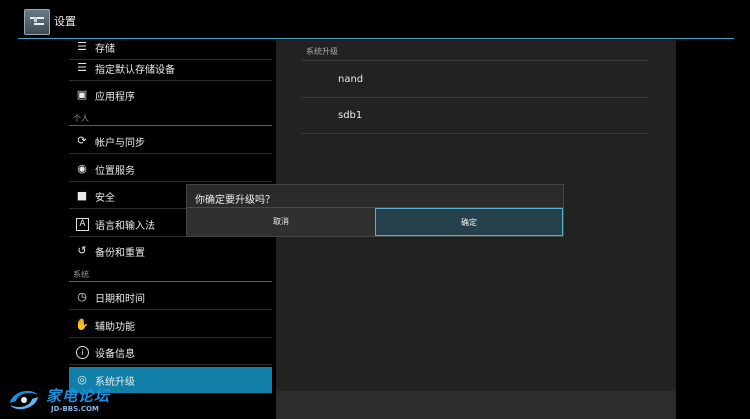  I want to click on cancel-label: 取消, so click(281, 221).